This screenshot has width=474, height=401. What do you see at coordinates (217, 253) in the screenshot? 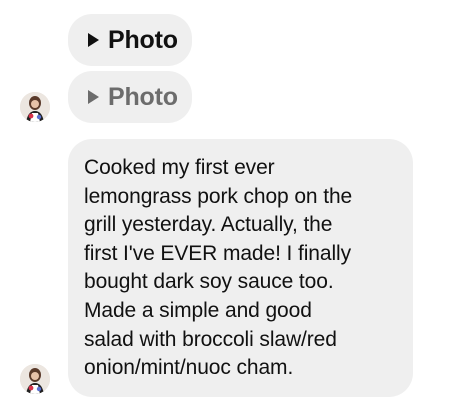
I see `message-line: first I've EVER made! I finally` at bounding box center [217, 253].